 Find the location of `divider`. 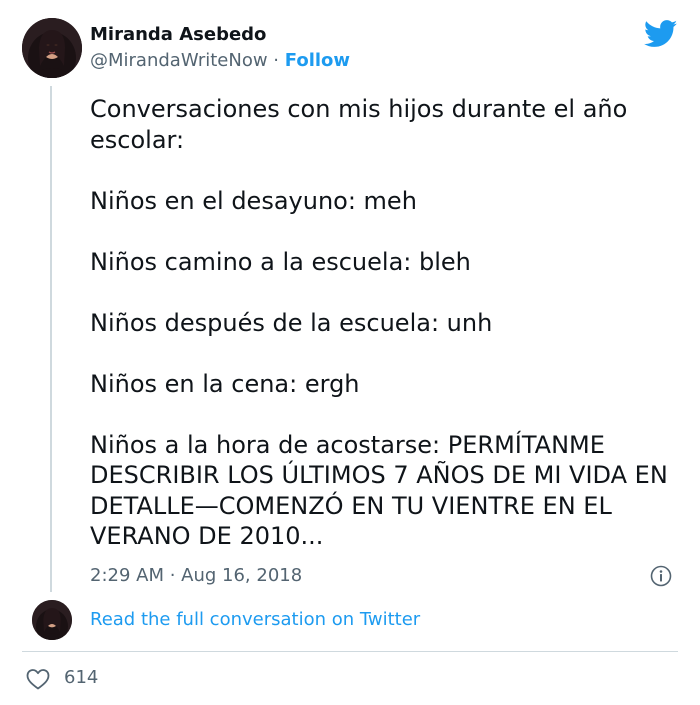

divider is located at coordinates (350, 651).